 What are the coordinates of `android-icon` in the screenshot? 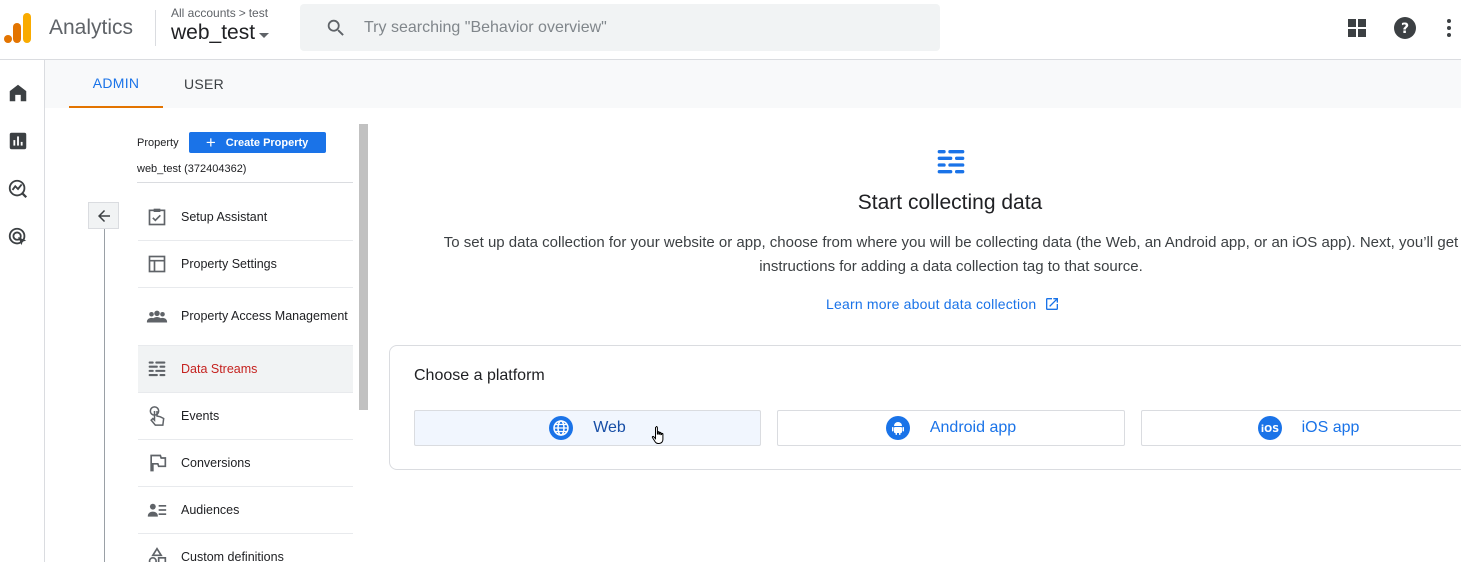 It's located at (897, 428).